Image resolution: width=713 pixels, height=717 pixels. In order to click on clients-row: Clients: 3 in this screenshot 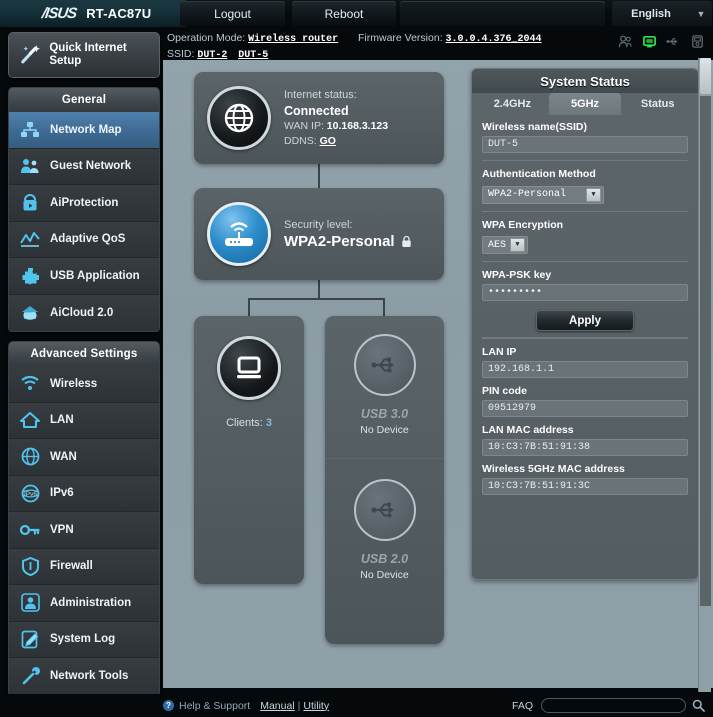, I will do `click(249, 423)`.